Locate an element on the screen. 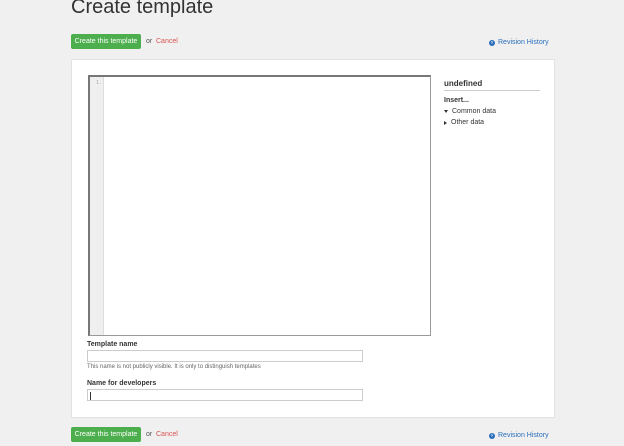 The width and height of the screenshot is (624, 446). create-template-button-top: Create this template is located at coordinates (106, 41).